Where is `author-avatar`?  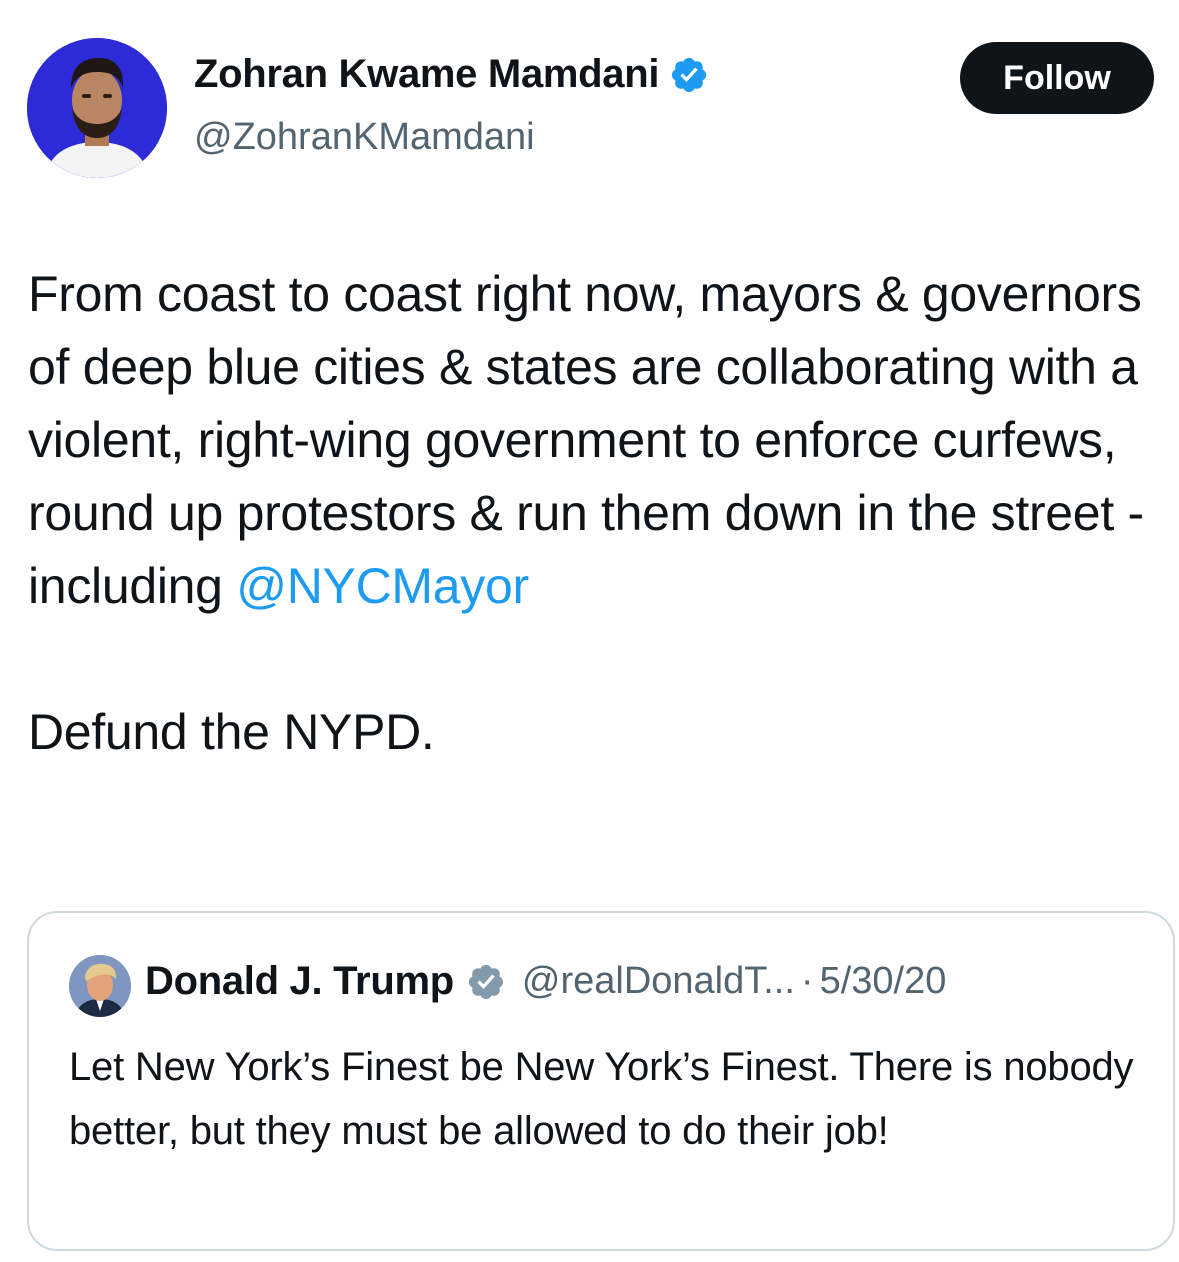
author-avatar is located at coordinates (97, 108).